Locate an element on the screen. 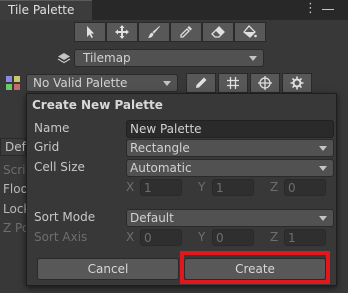 The height and width of the screenshot is (293, 348). sort-axis-z-field: 1 is located at coordinates (305, 237).